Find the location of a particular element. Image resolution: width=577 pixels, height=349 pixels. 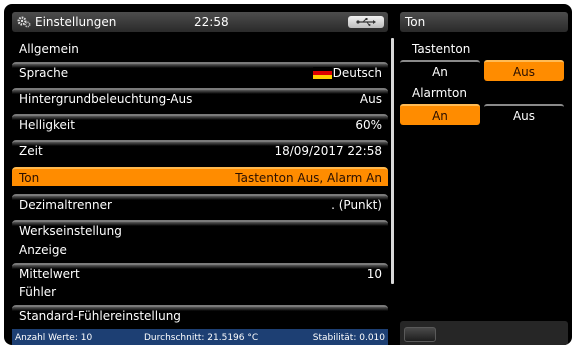

setting-sound: Ton Tastenton Aus, Alarm An is located at coordinates (200, 176).